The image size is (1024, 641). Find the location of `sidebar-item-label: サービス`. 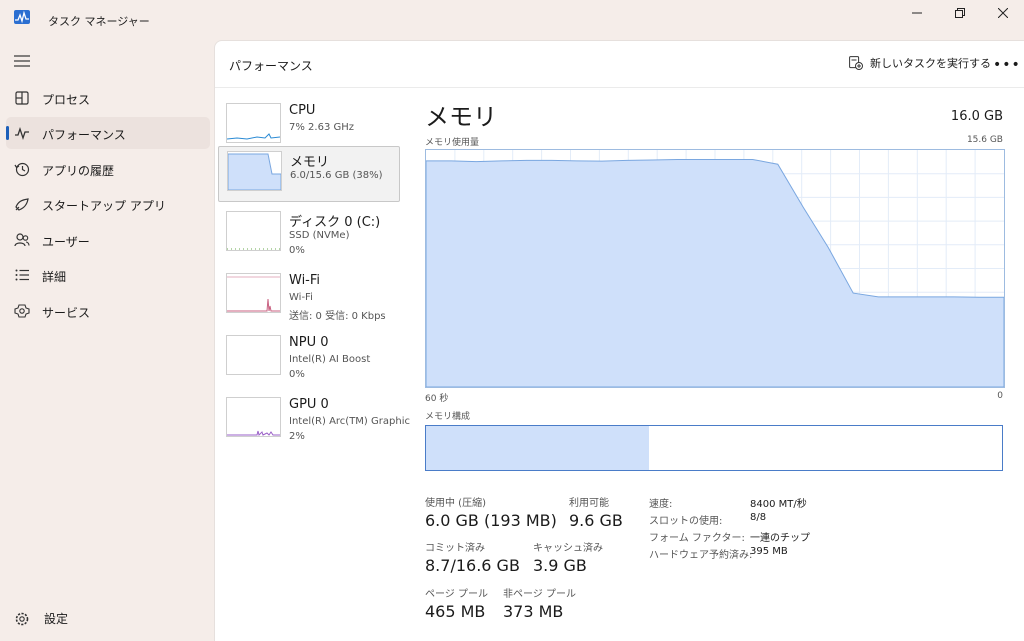

sidebar-item-label: サービス is located at coordinates (66, 313).